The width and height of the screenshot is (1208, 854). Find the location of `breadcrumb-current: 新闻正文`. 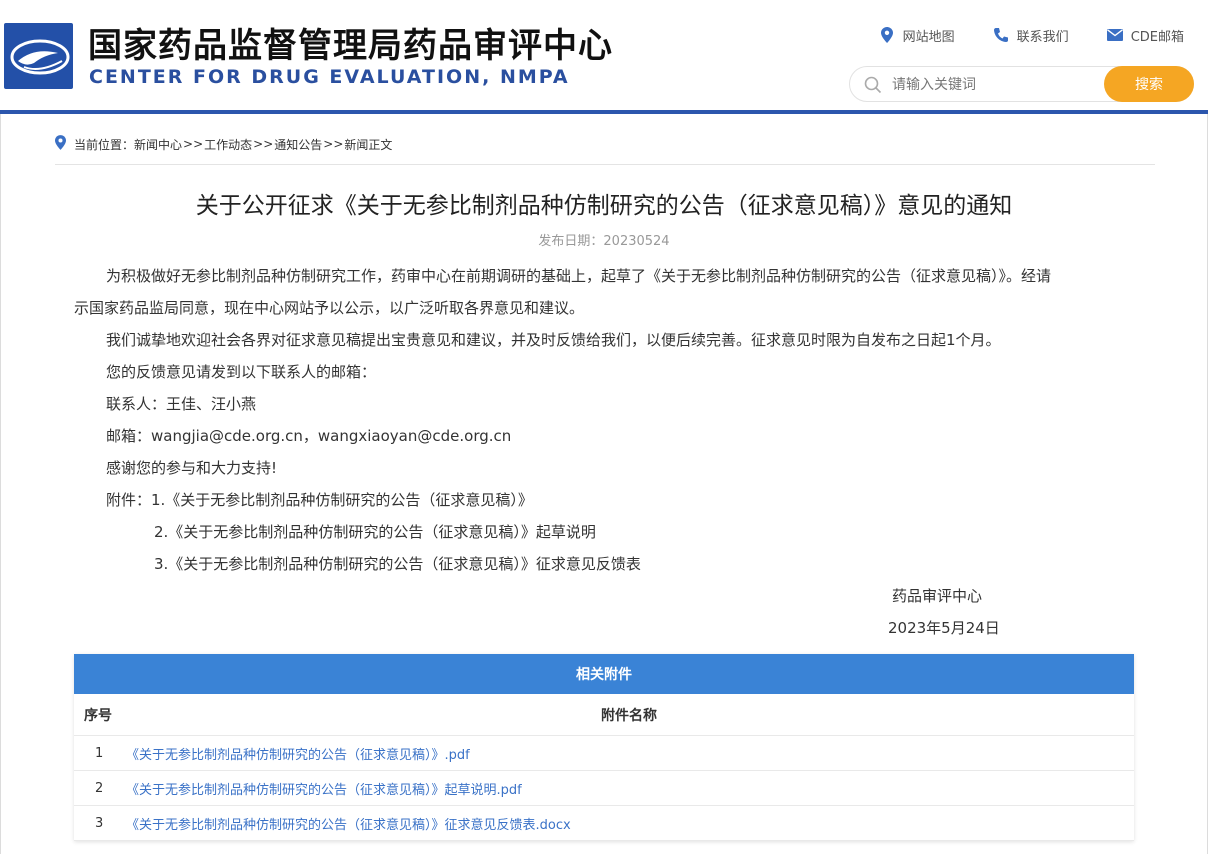

breadcrumb-current: 新闻正文 is located at coordinates (368, 144).